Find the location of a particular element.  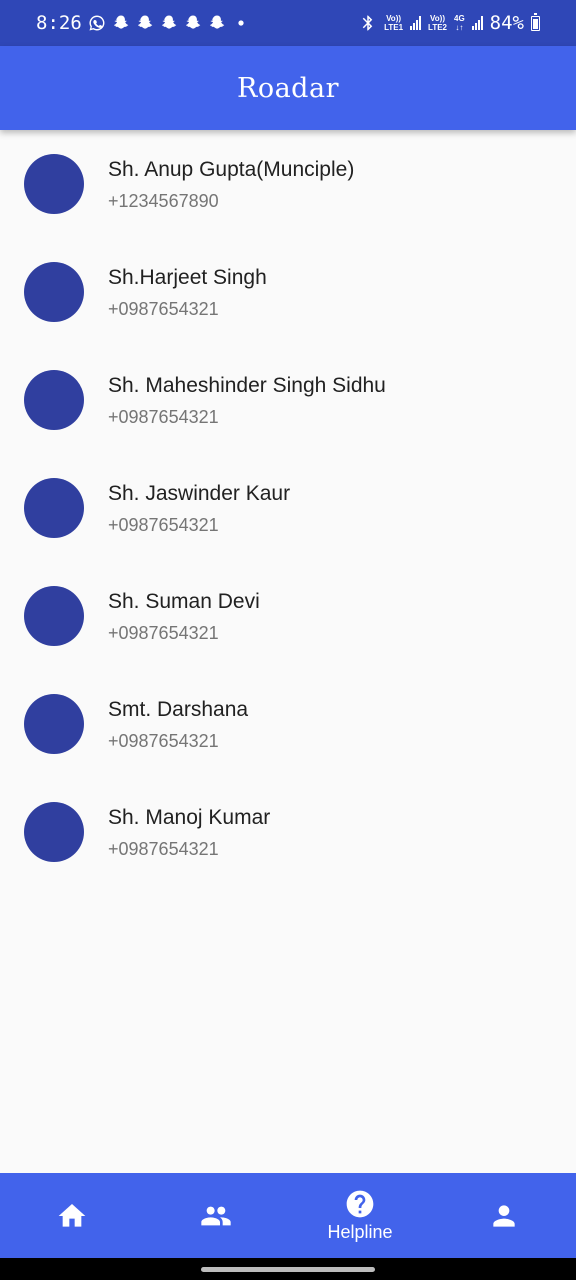

status-bar: 8:26 Vo)) LTE1 Vo)) LTE2 4G ↓↑ 84% is located at coordinates (288, 23).